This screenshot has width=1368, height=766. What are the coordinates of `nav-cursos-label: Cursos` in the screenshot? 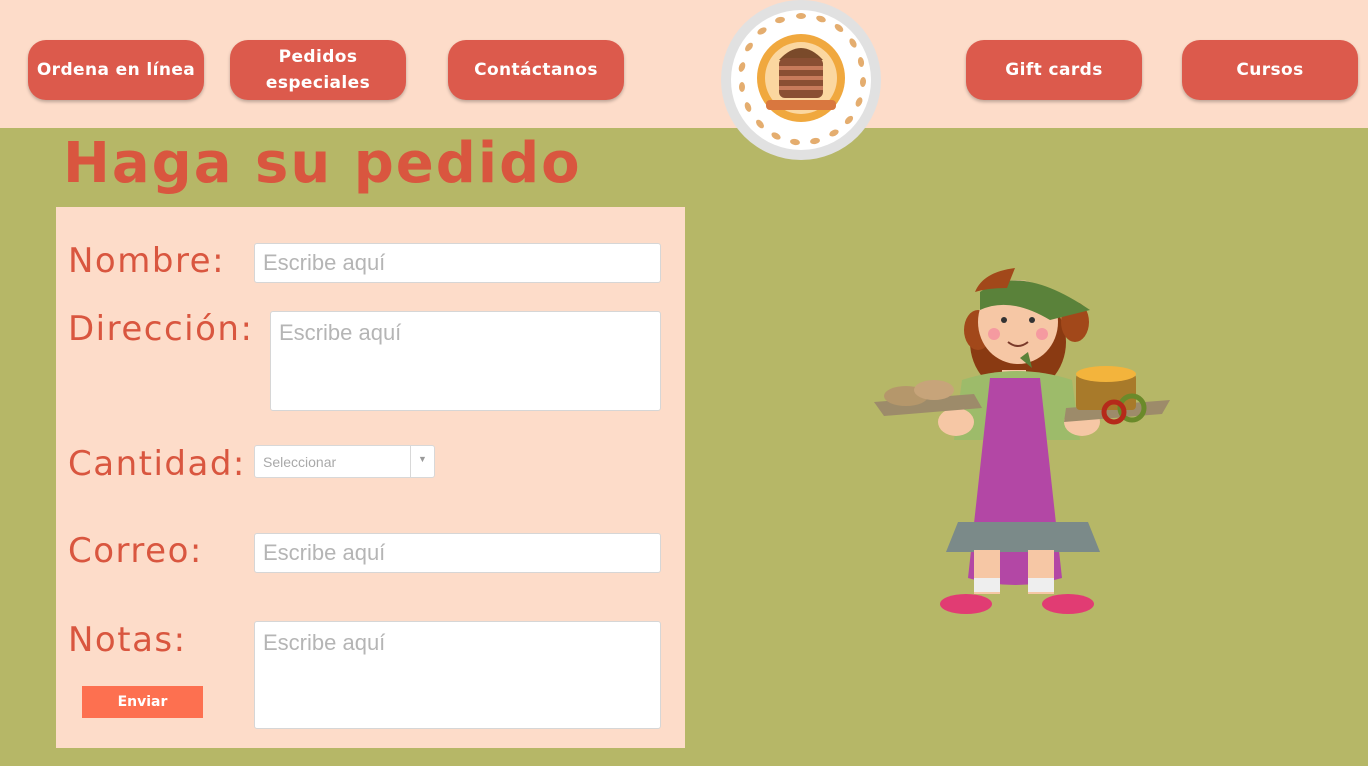 It's located at (1270, 70).